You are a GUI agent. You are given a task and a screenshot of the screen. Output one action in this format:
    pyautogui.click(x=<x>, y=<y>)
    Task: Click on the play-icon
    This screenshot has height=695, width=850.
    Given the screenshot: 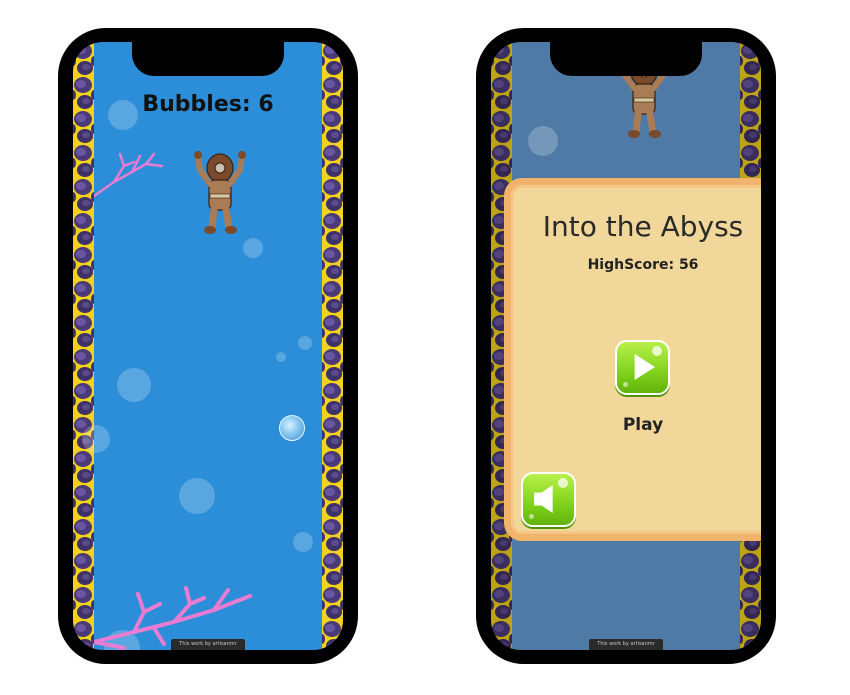 What is the action you would take?
    pyautogui.click(x=645, y=367)
    